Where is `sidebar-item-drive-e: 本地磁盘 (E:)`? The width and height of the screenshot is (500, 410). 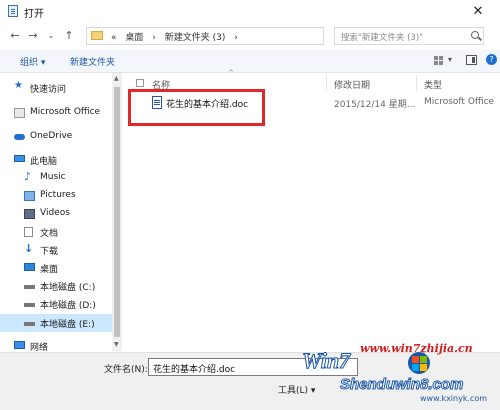
sidebar-item-drive-e: 本地磁盘 (E:) is located at coordinates (56, 323).